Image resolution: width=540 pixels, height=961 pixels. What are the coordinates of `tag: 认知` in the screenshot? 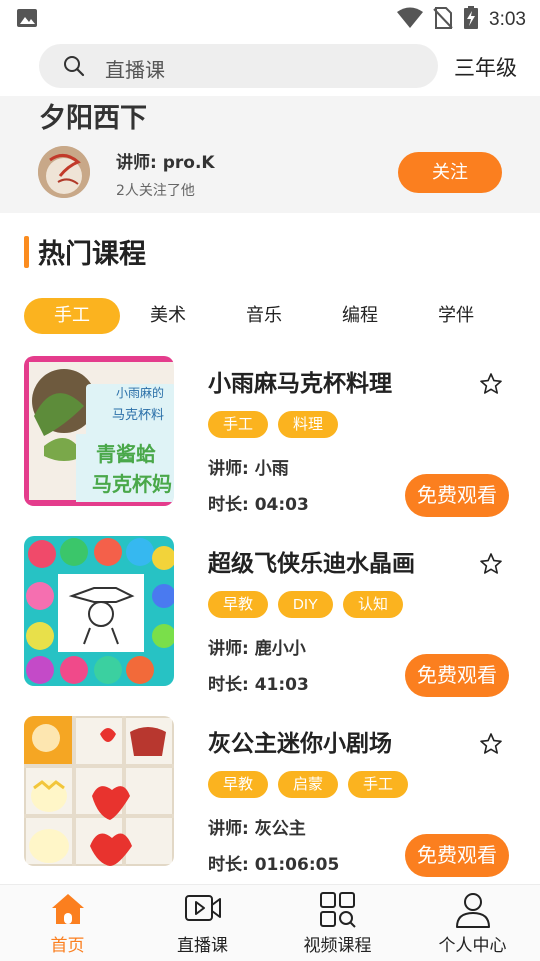 It's located at (373, 604).